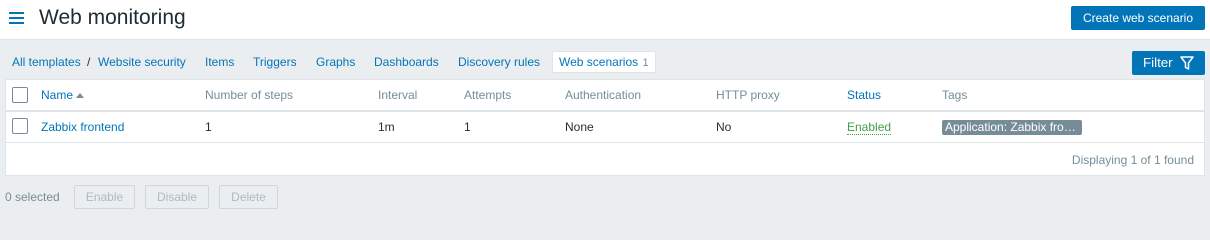 This screenshot has height=240, width=1210. Describe the element at coordinates (864, 95) in the screenshot. I see `column-header-status: Status` at that location.